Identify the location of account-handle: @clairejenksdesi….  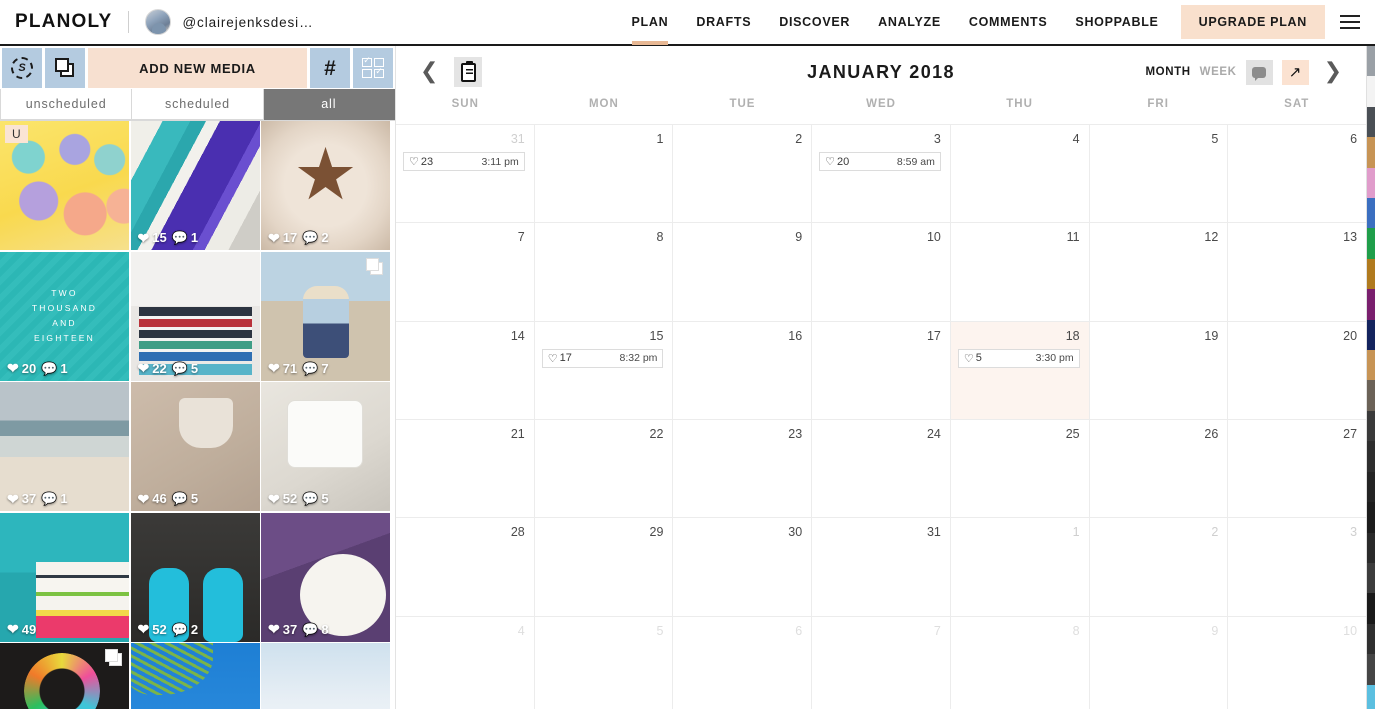
(247, 22).